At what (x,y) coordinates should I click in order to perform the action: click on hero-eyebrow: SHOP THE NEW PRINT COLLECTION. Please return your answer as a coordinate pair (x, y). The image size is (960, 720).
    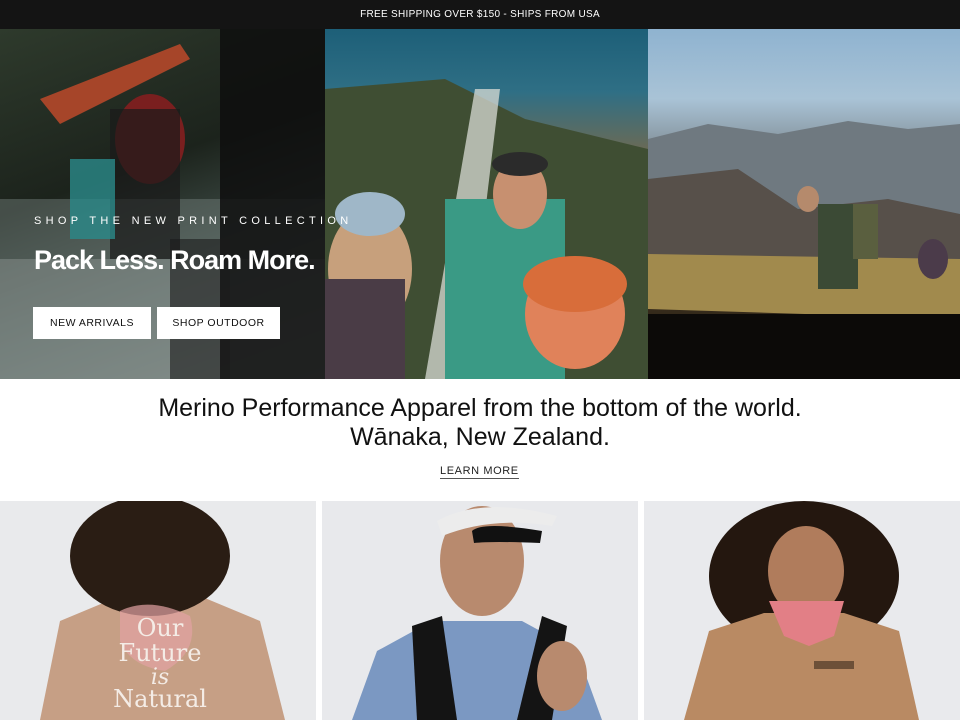
    Looking at the image, I should click on (193, 221).